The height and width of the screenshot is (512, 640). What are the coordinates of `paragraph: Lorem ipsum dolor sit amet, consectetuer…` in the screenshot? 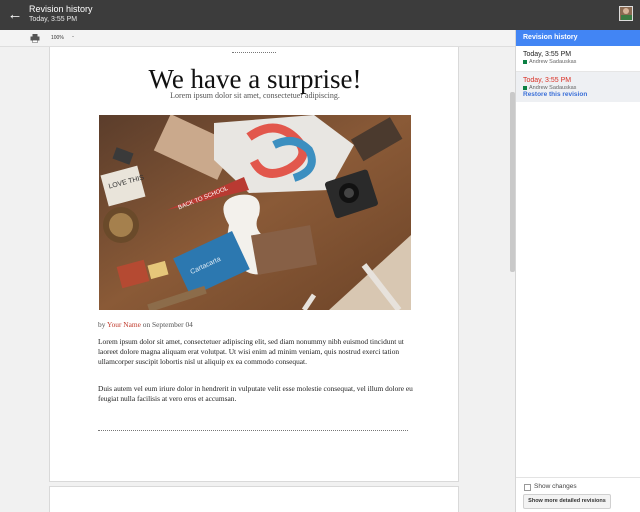 It's located at (251, 352).